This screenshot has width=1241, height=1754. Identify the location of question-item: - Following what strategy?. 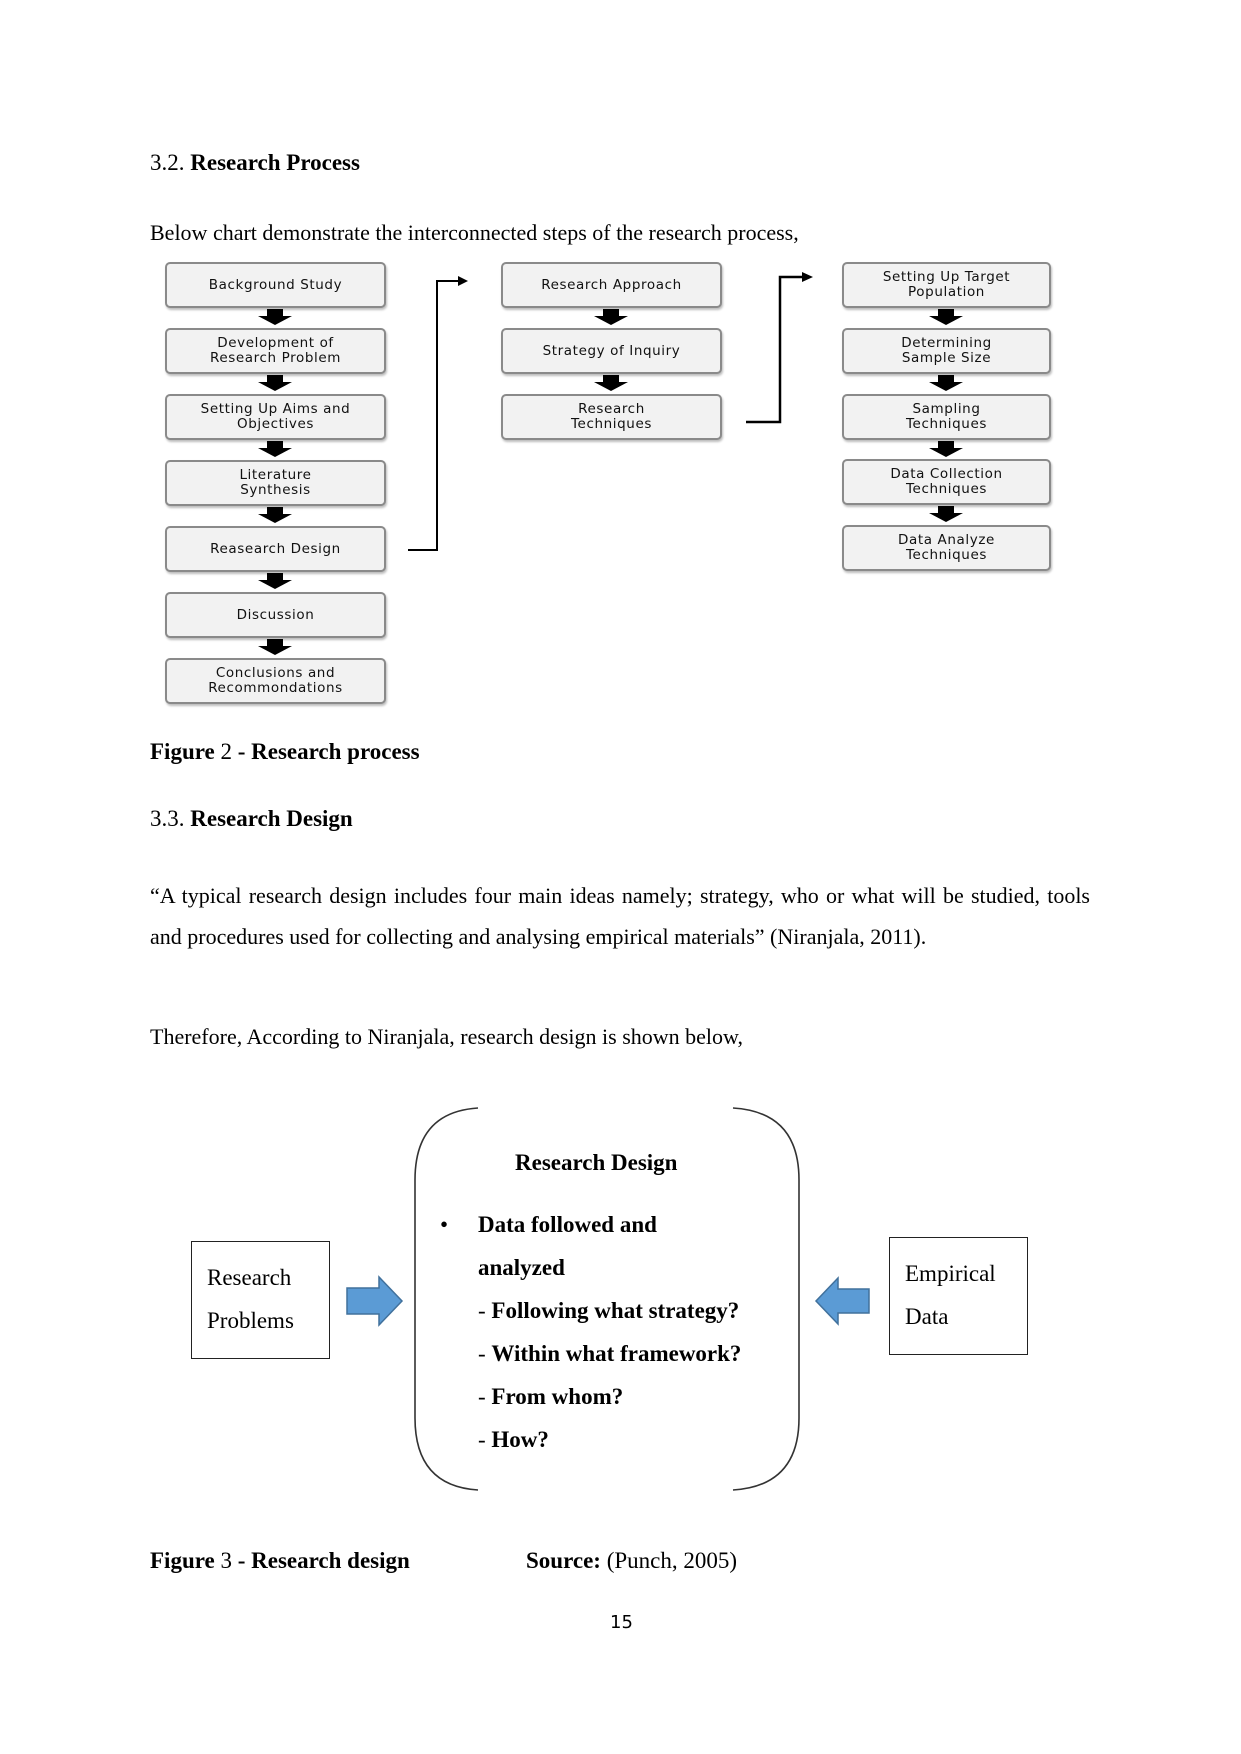
(609, 1310).